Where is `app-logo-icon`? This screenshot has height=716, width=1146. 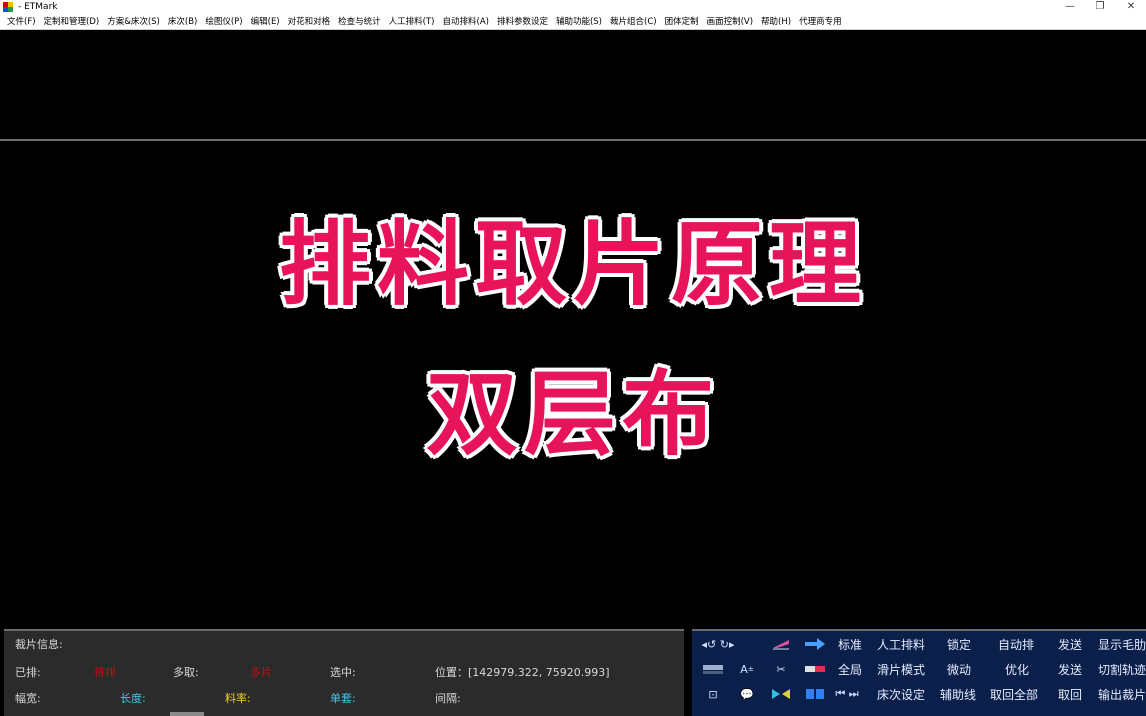
app-logo-icon is located at coordinates (8, 7).